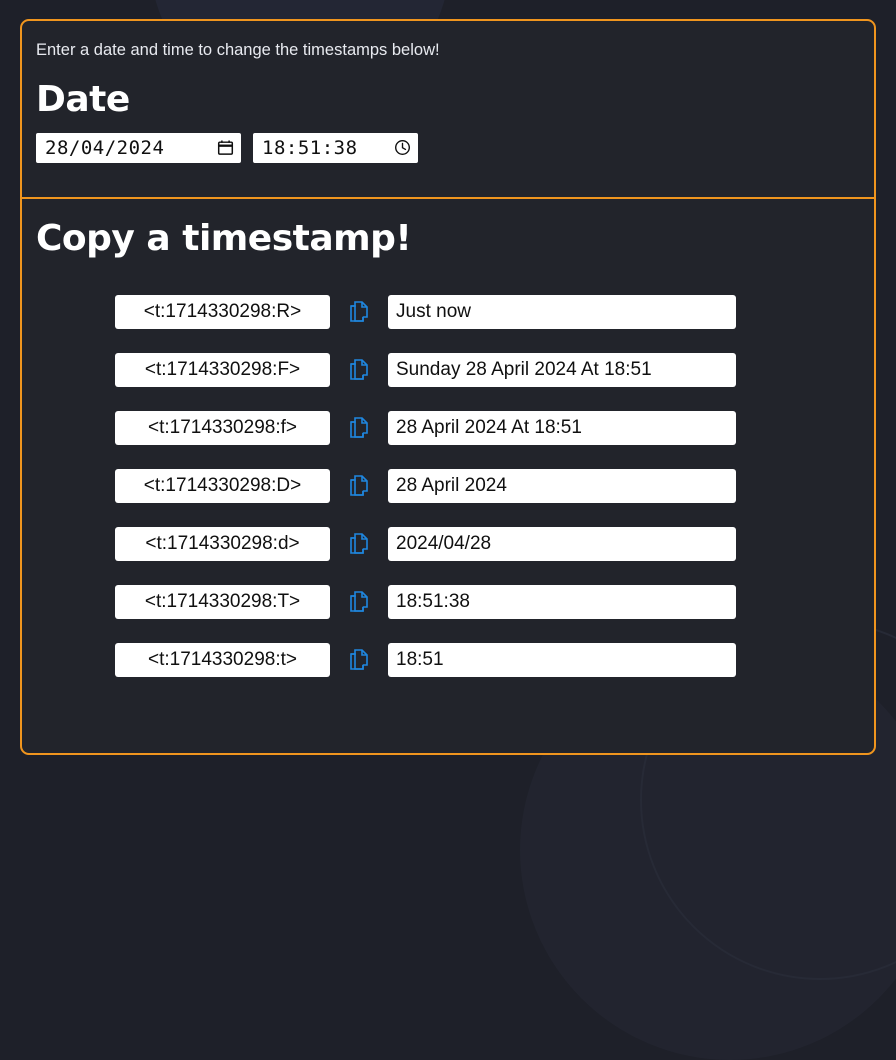 The width and height of the screenshot is (896, 1060). I want to click on time-input-value: 18:51:38, so click(310, 147).